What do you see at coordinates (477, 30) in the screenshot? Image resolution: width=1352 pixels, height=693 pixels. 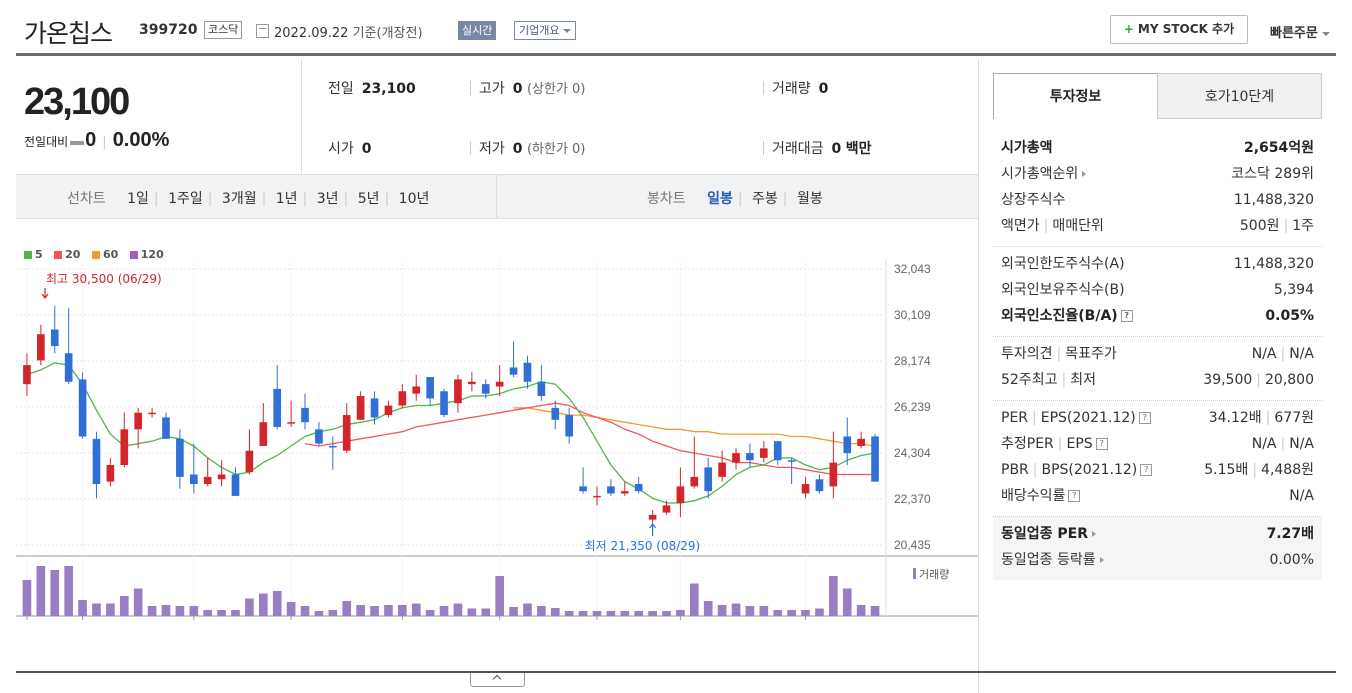 I see `realtime-button: 실시간` at bounding box center [477, 30].